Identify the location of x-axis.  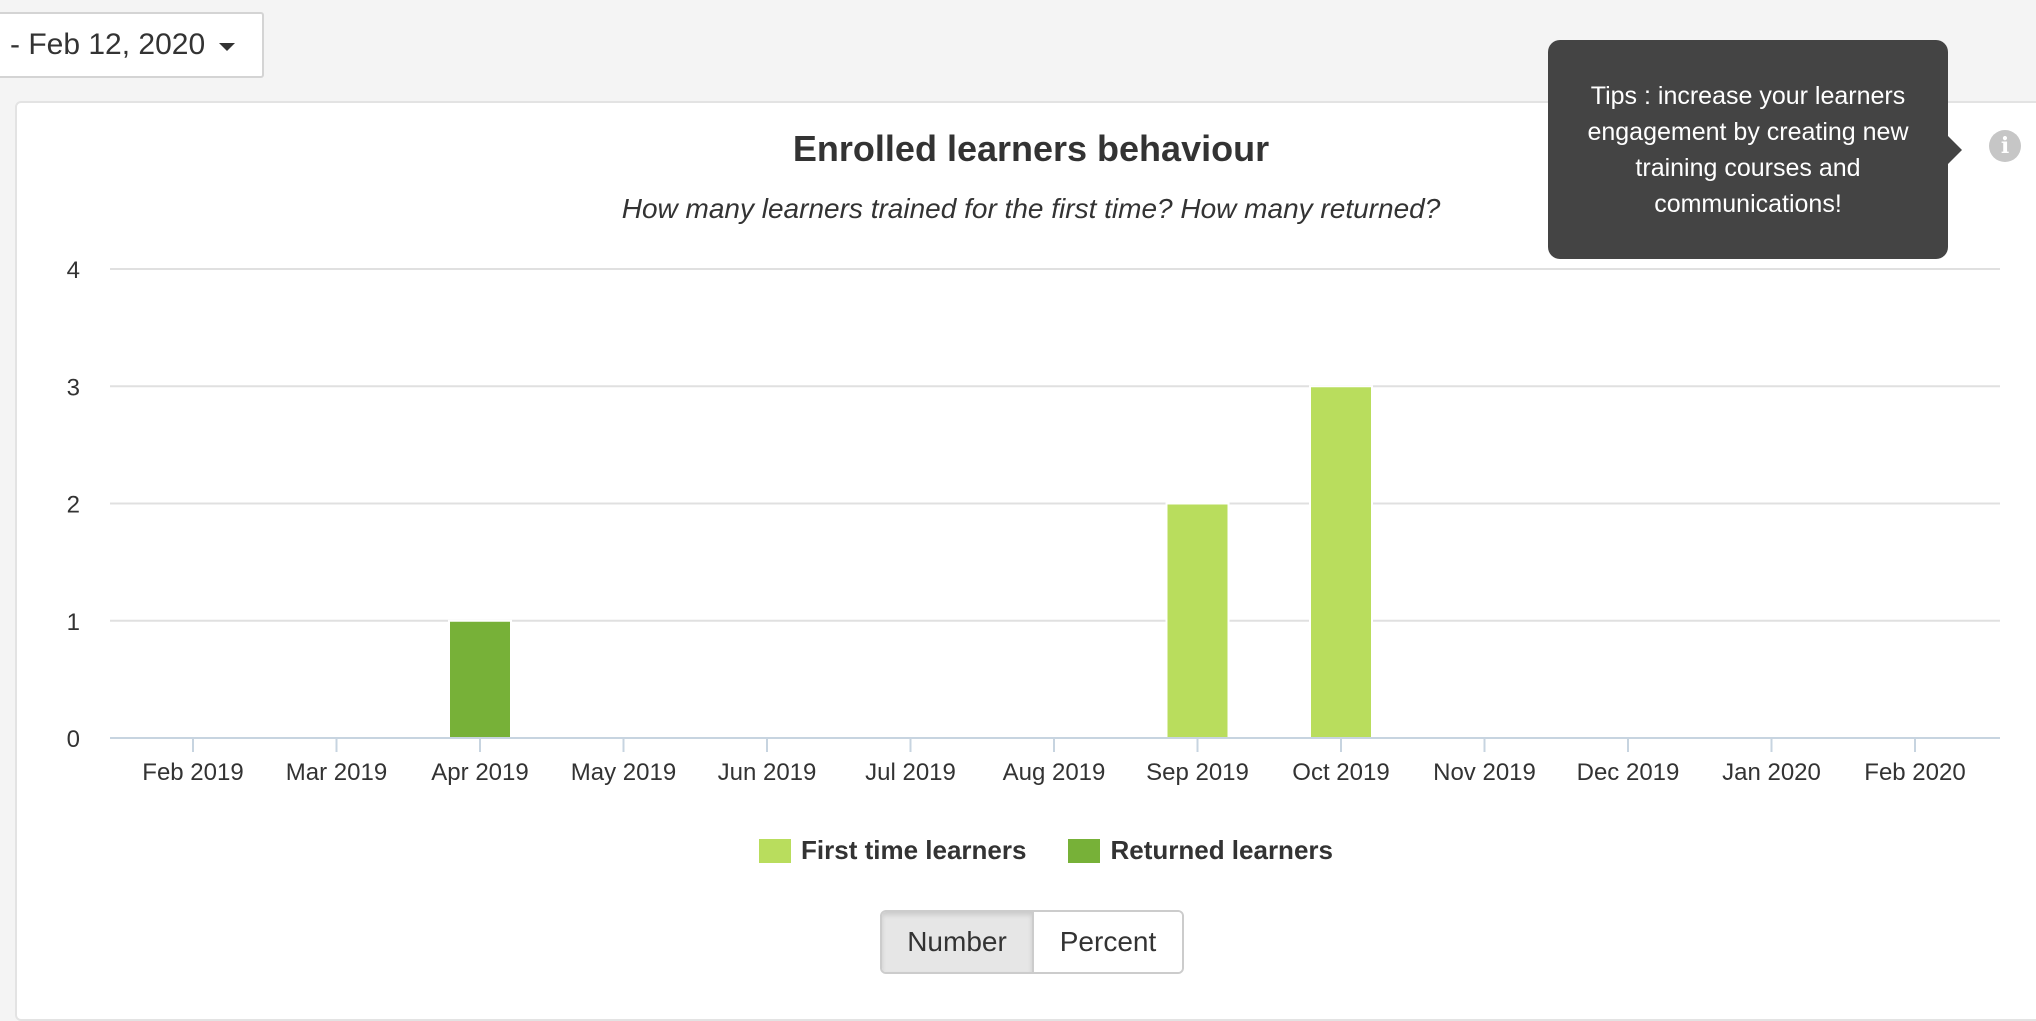
(1055, 744).